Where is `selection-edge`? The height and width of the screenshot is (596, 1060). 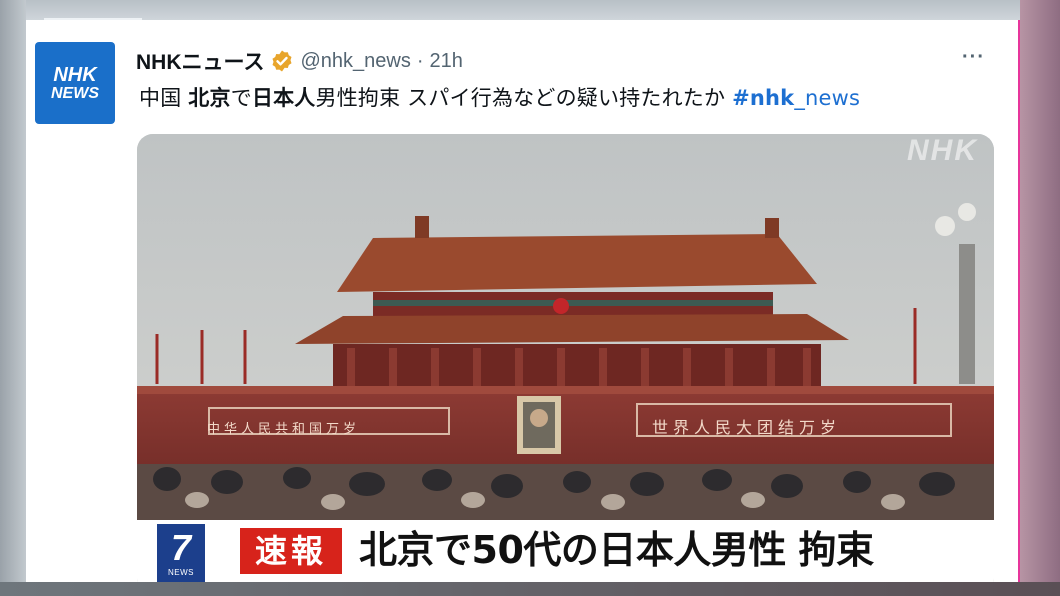 selection-edge is located at coordinates (1019, 301).